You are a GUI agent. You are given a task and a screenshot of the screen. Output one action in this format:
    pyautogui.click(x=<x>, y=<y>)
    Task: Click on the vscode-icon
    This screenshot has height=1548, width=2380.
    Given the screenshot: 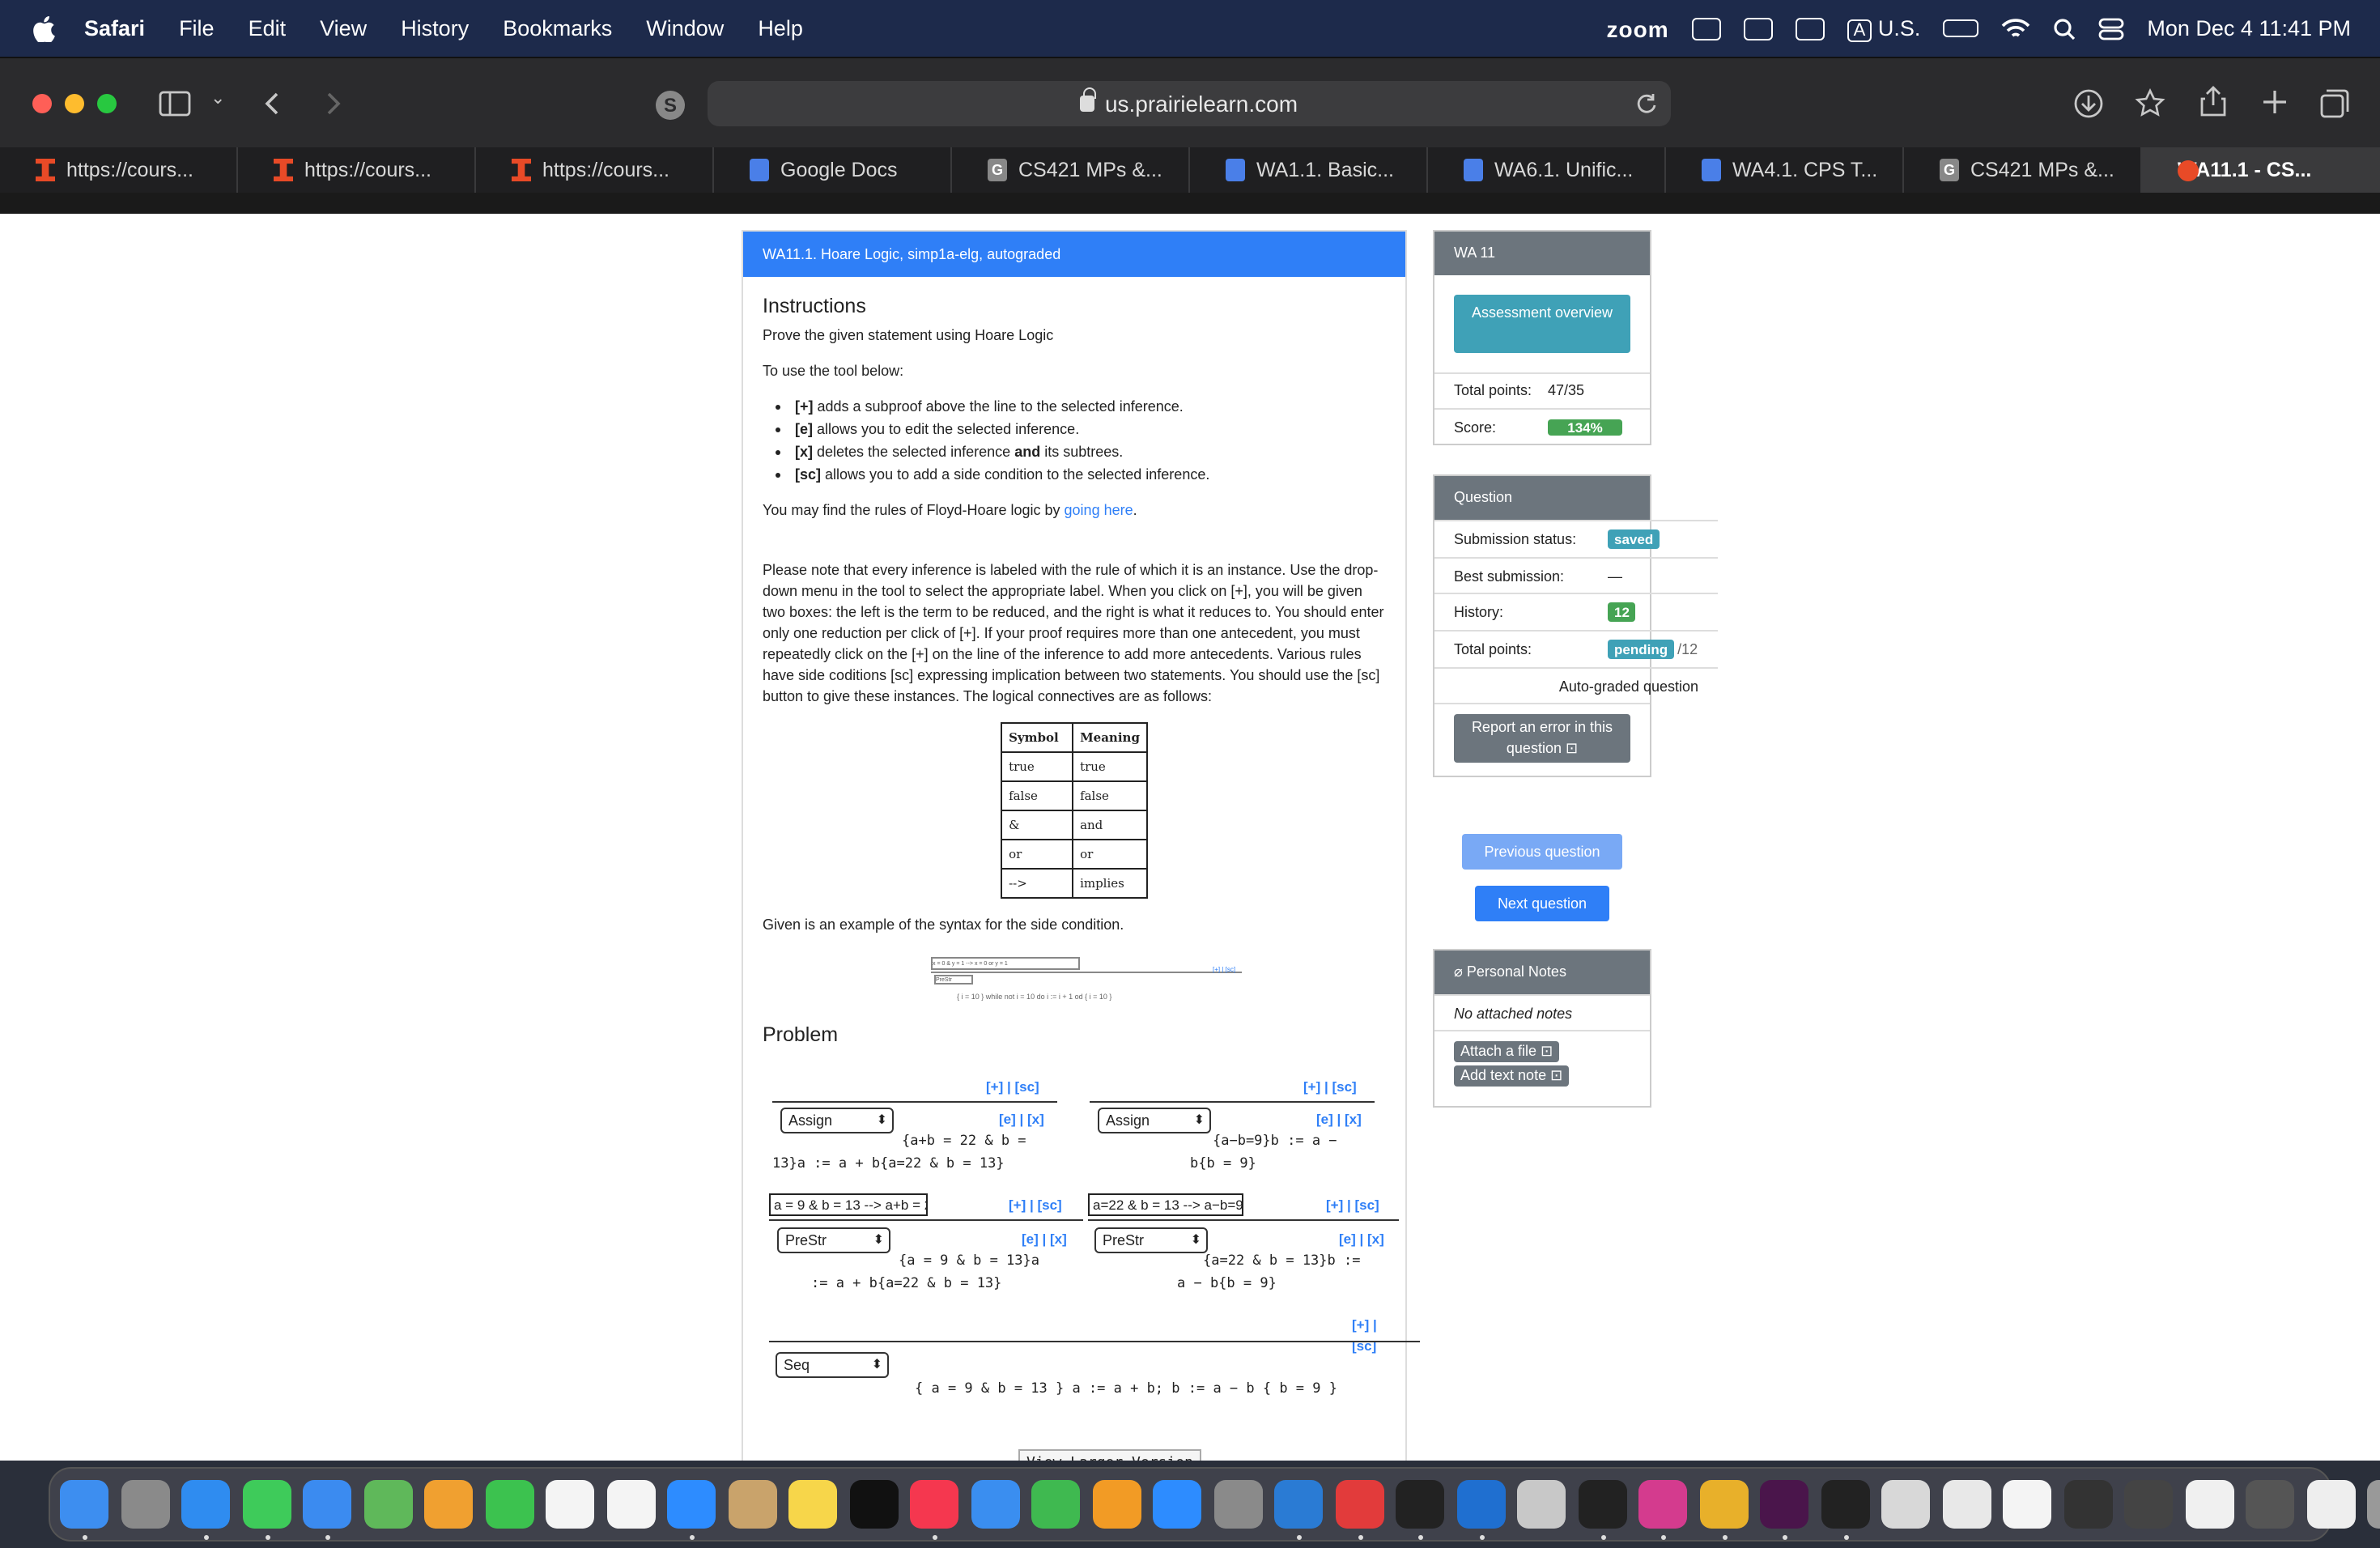 What is the action you would take?
    pyautogui.click(x=1298, y=1505)
    